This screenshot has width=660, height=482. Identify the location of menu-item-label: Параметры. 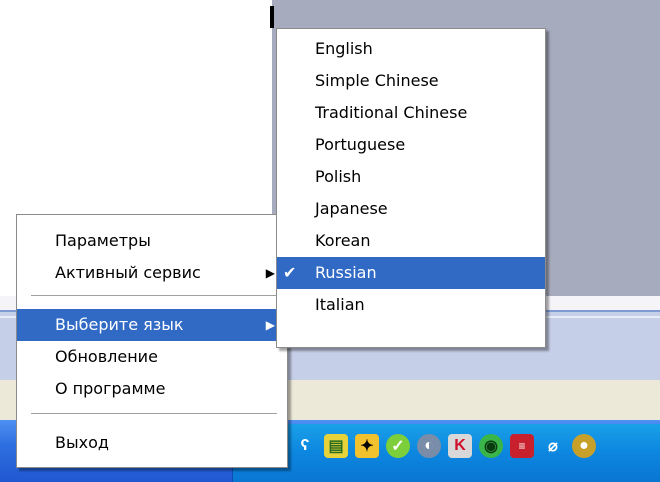
(103, 240).